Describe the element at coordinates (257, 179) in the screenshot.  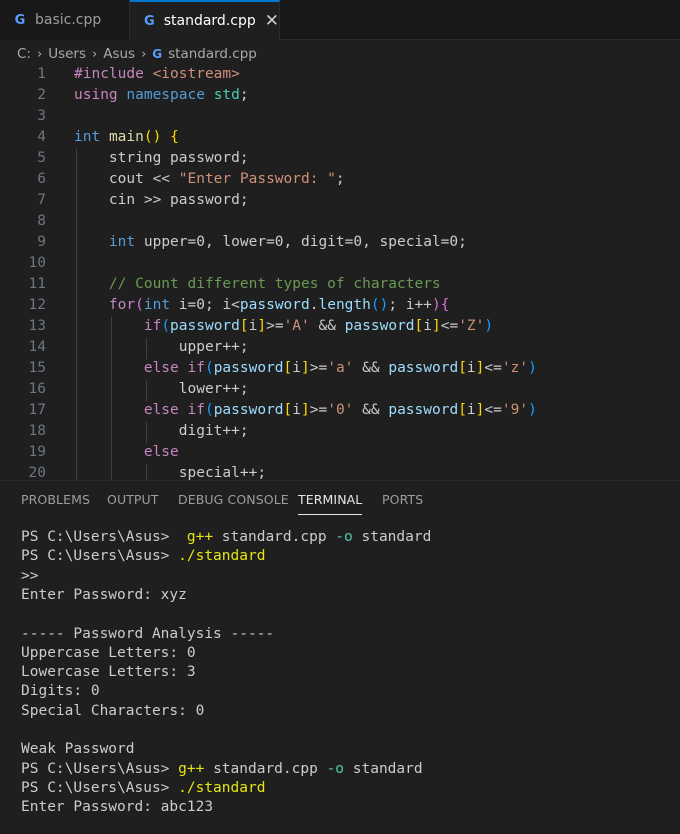
I see `code-token: "Enter Password: "` at that location.